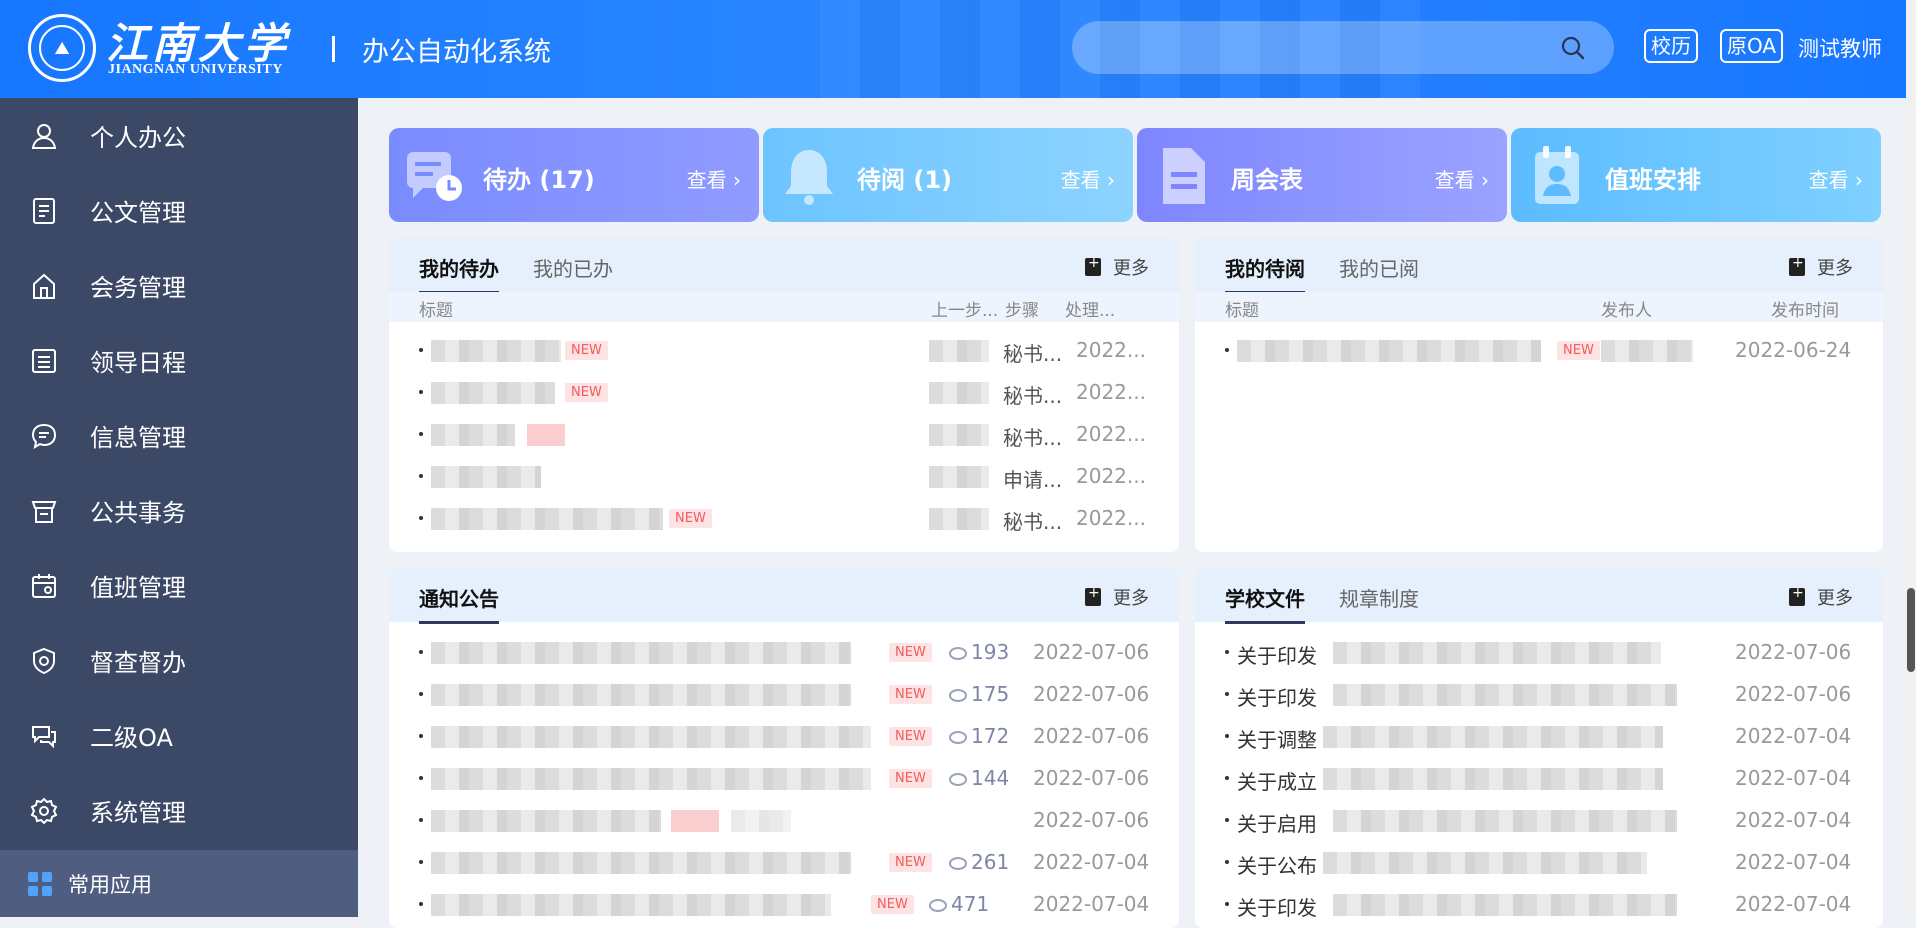 The width and height of the screenshot is (1916, 928). Describe the element at coordinates (179, 883) in the screenshot. I see `common-apps-button: 常用应用` at that location.